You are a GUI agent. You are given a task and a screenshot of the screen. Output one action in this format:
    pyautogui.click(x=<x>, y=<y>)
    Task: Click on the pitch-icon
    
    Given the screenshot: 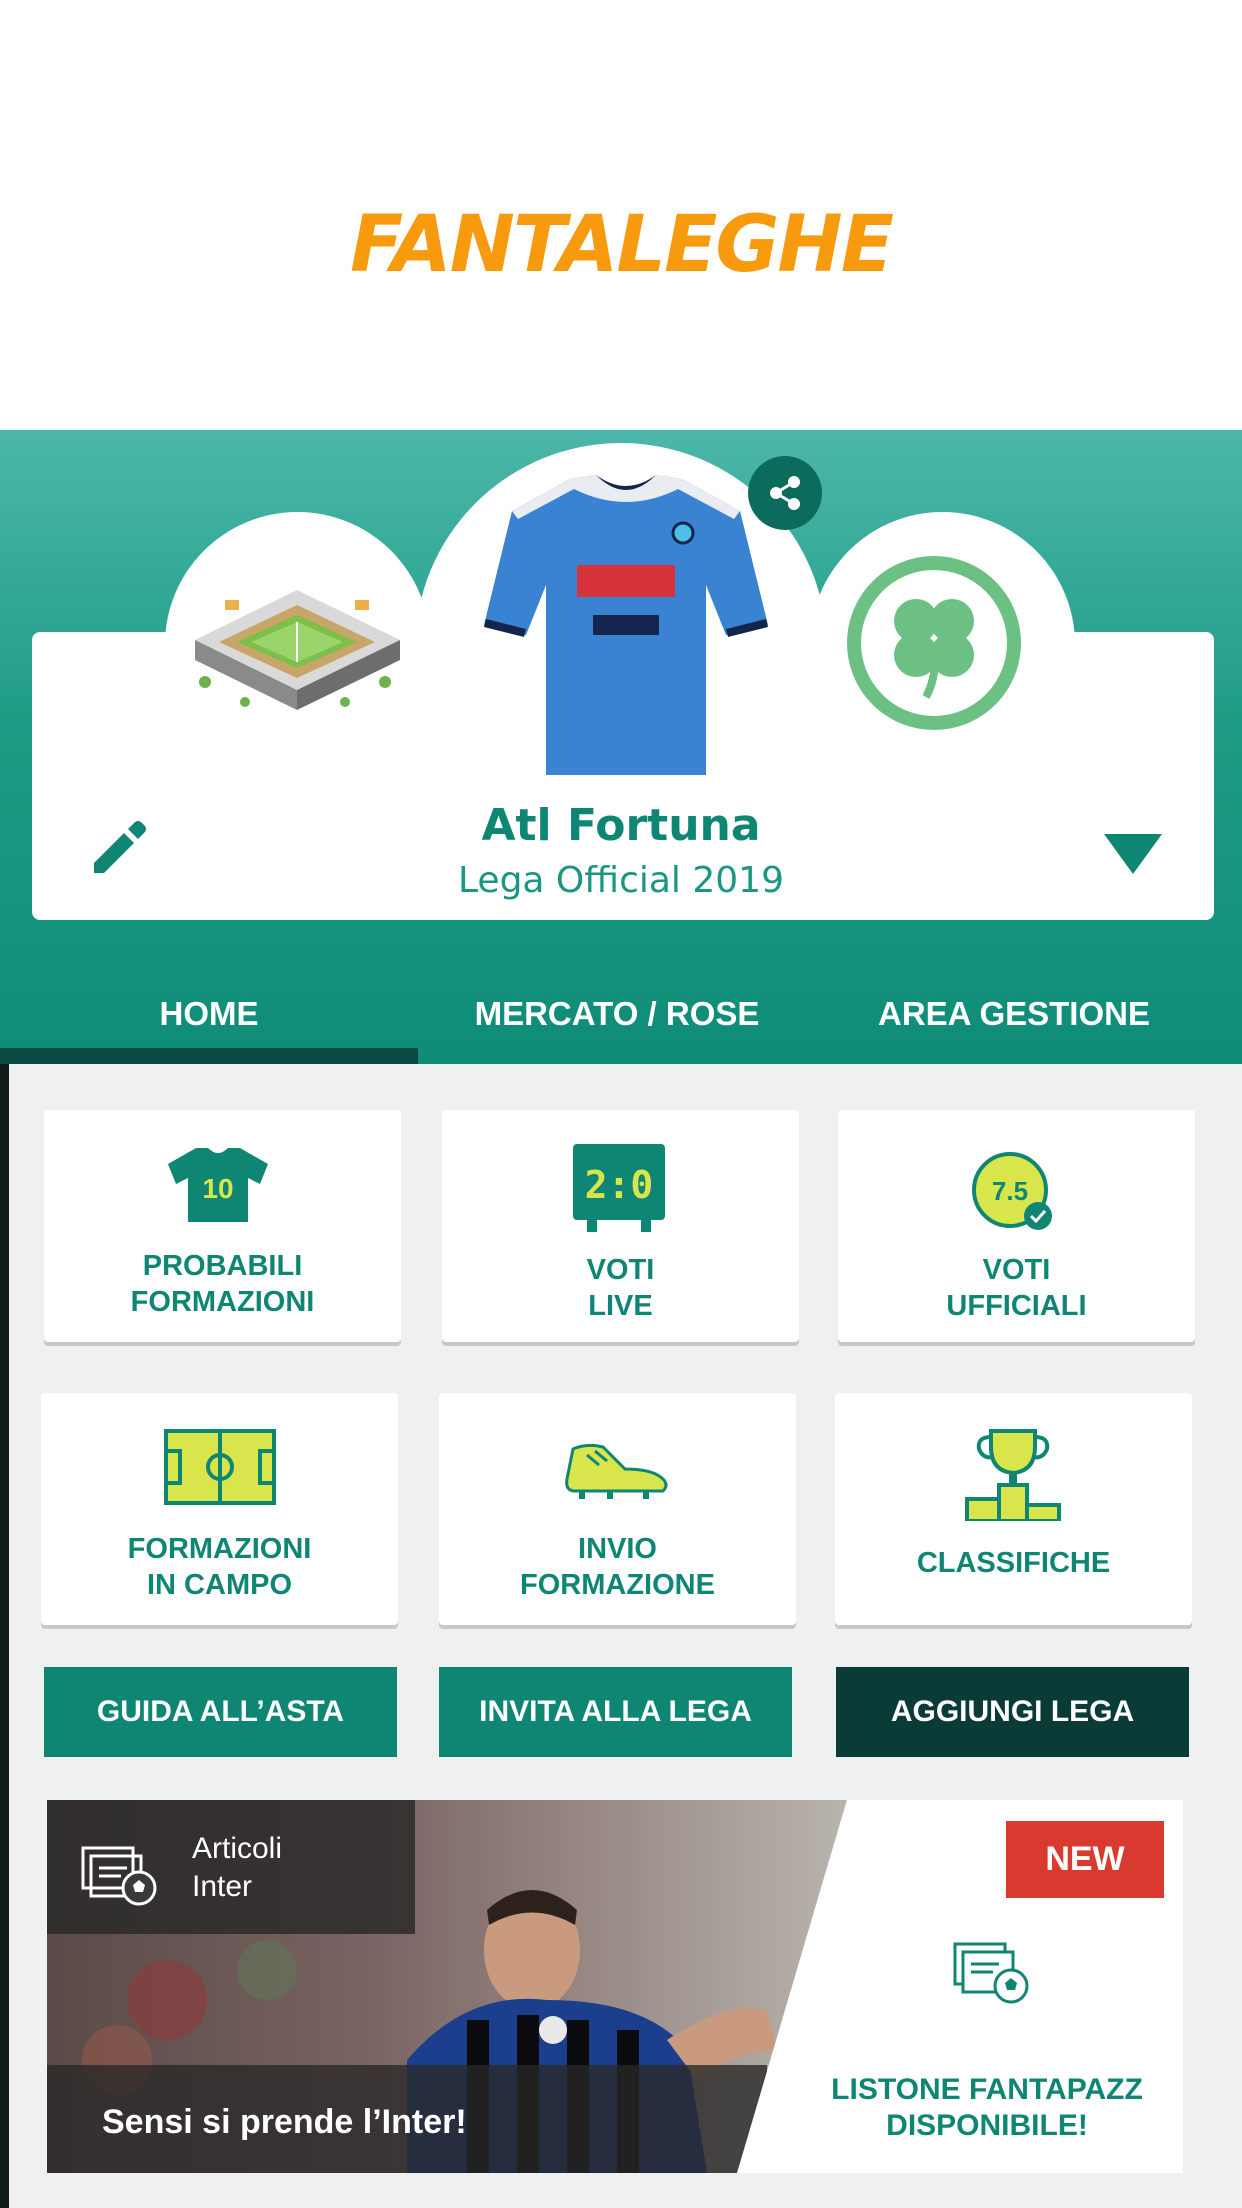 What is the action you would take?
    pyautogui.click(x=220, y=1467)
    